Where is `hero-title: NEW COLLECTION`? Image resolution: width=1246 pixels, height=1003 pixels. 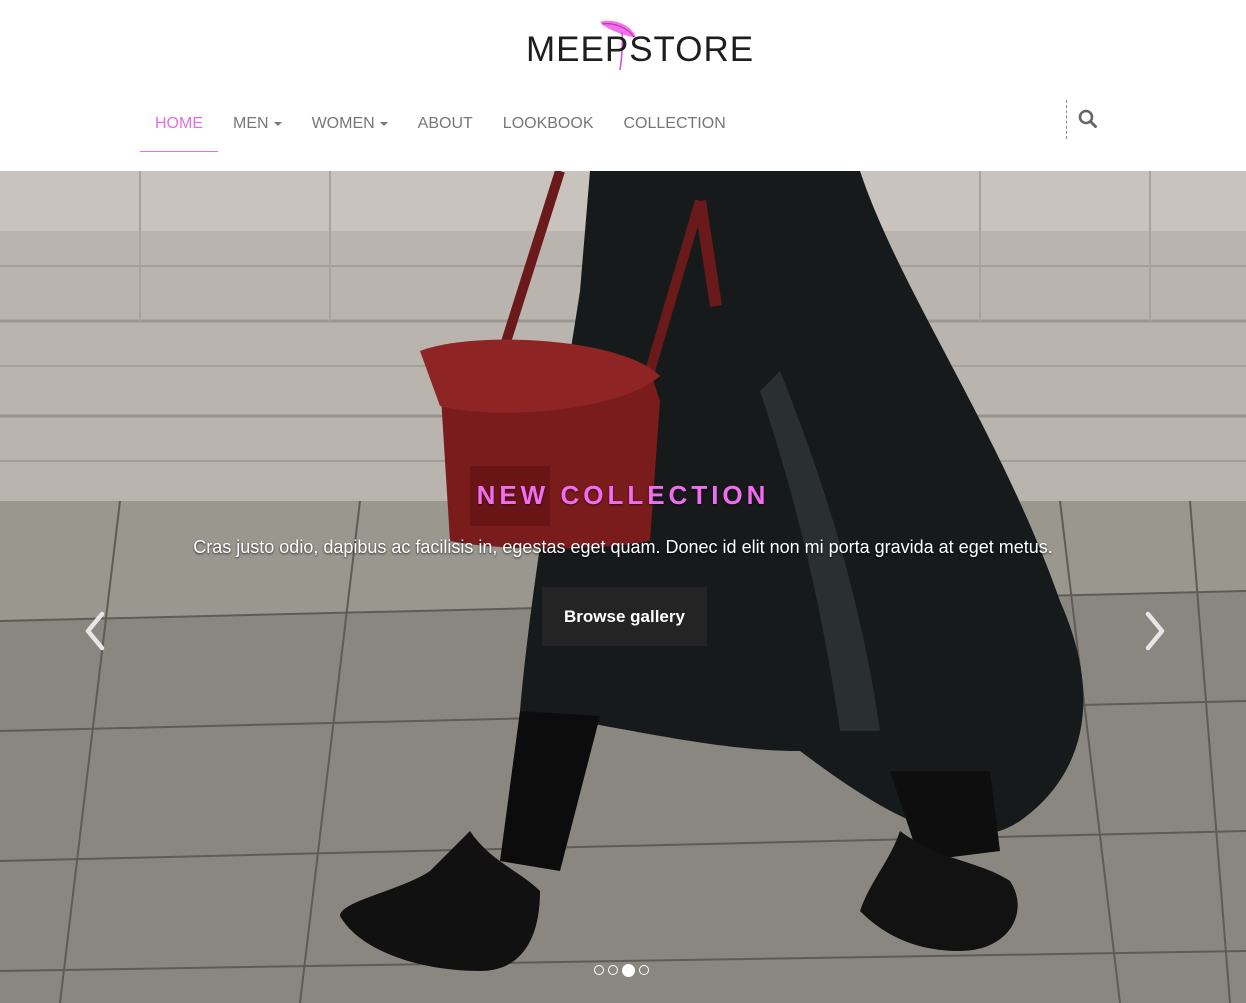 hero-title: NEW COLLECTION is located at coordinates (623, 495).